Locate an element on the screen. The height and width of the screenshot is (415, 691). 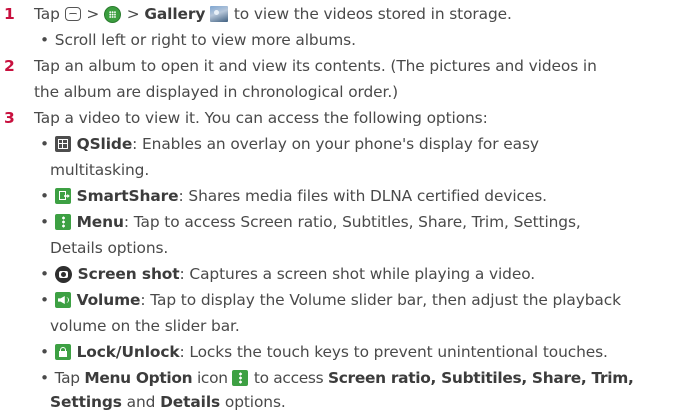
menu-icon is located at coordinates (62, 222).